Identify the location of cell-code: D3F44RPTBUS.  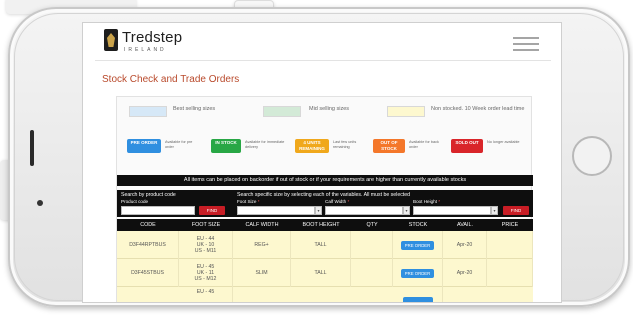
(148, 245).